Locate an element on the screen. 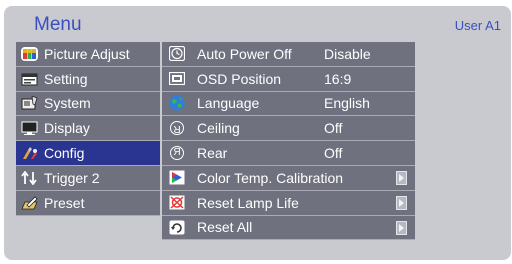 This screenshot has width=512, height=264. menu-item-preset: Preset is located at coordinates (88, 203).